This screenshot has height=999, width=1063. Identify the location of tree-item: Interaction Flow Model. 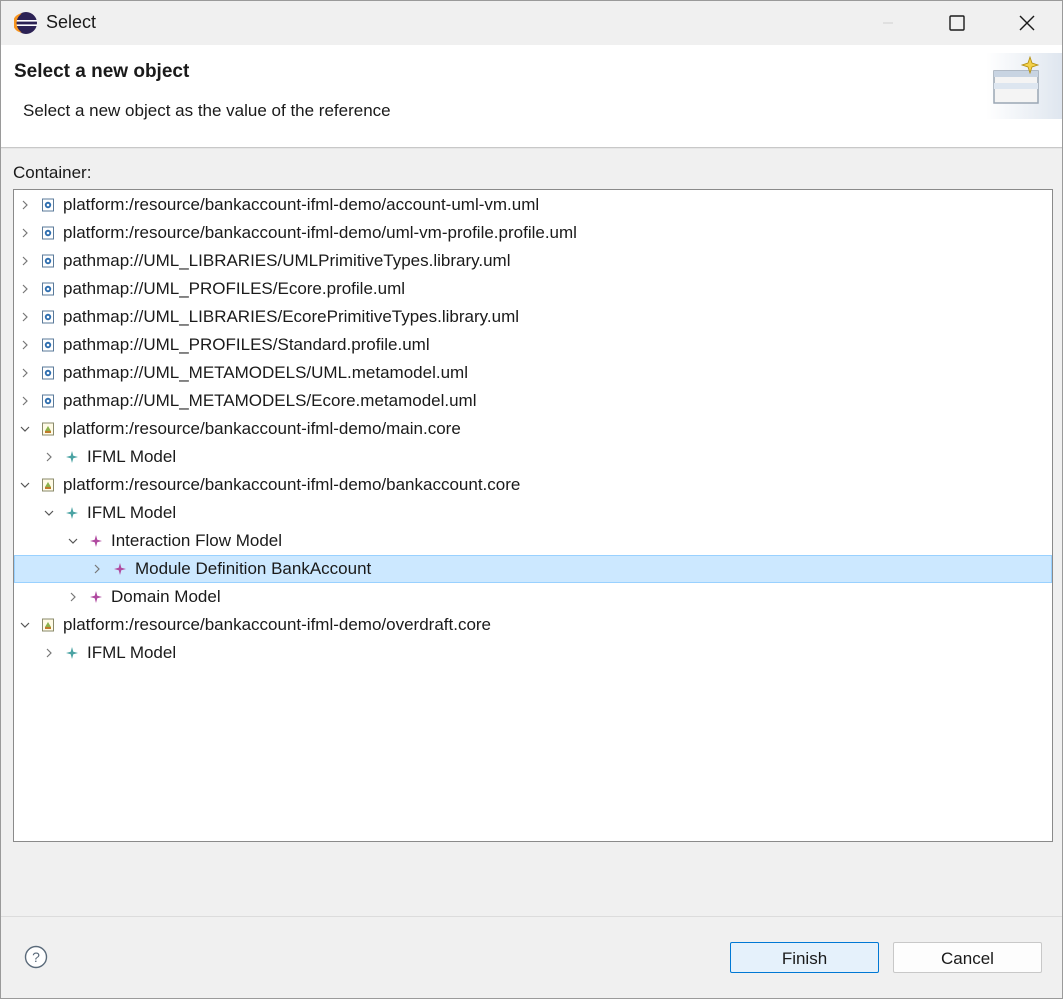
(533, 541).